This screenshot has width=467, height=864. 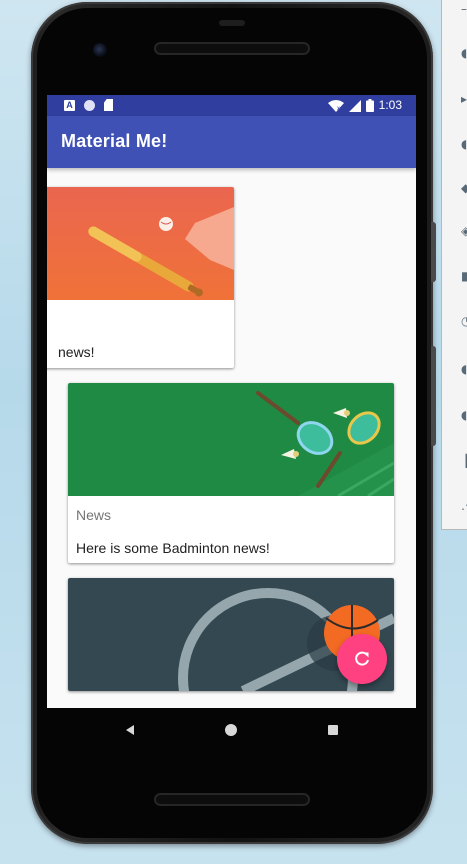 What do you see at coordinates (464, 461) in the screenshot?
I see `overview-emulator-icon: ▐` at bounding box center [464, 461].